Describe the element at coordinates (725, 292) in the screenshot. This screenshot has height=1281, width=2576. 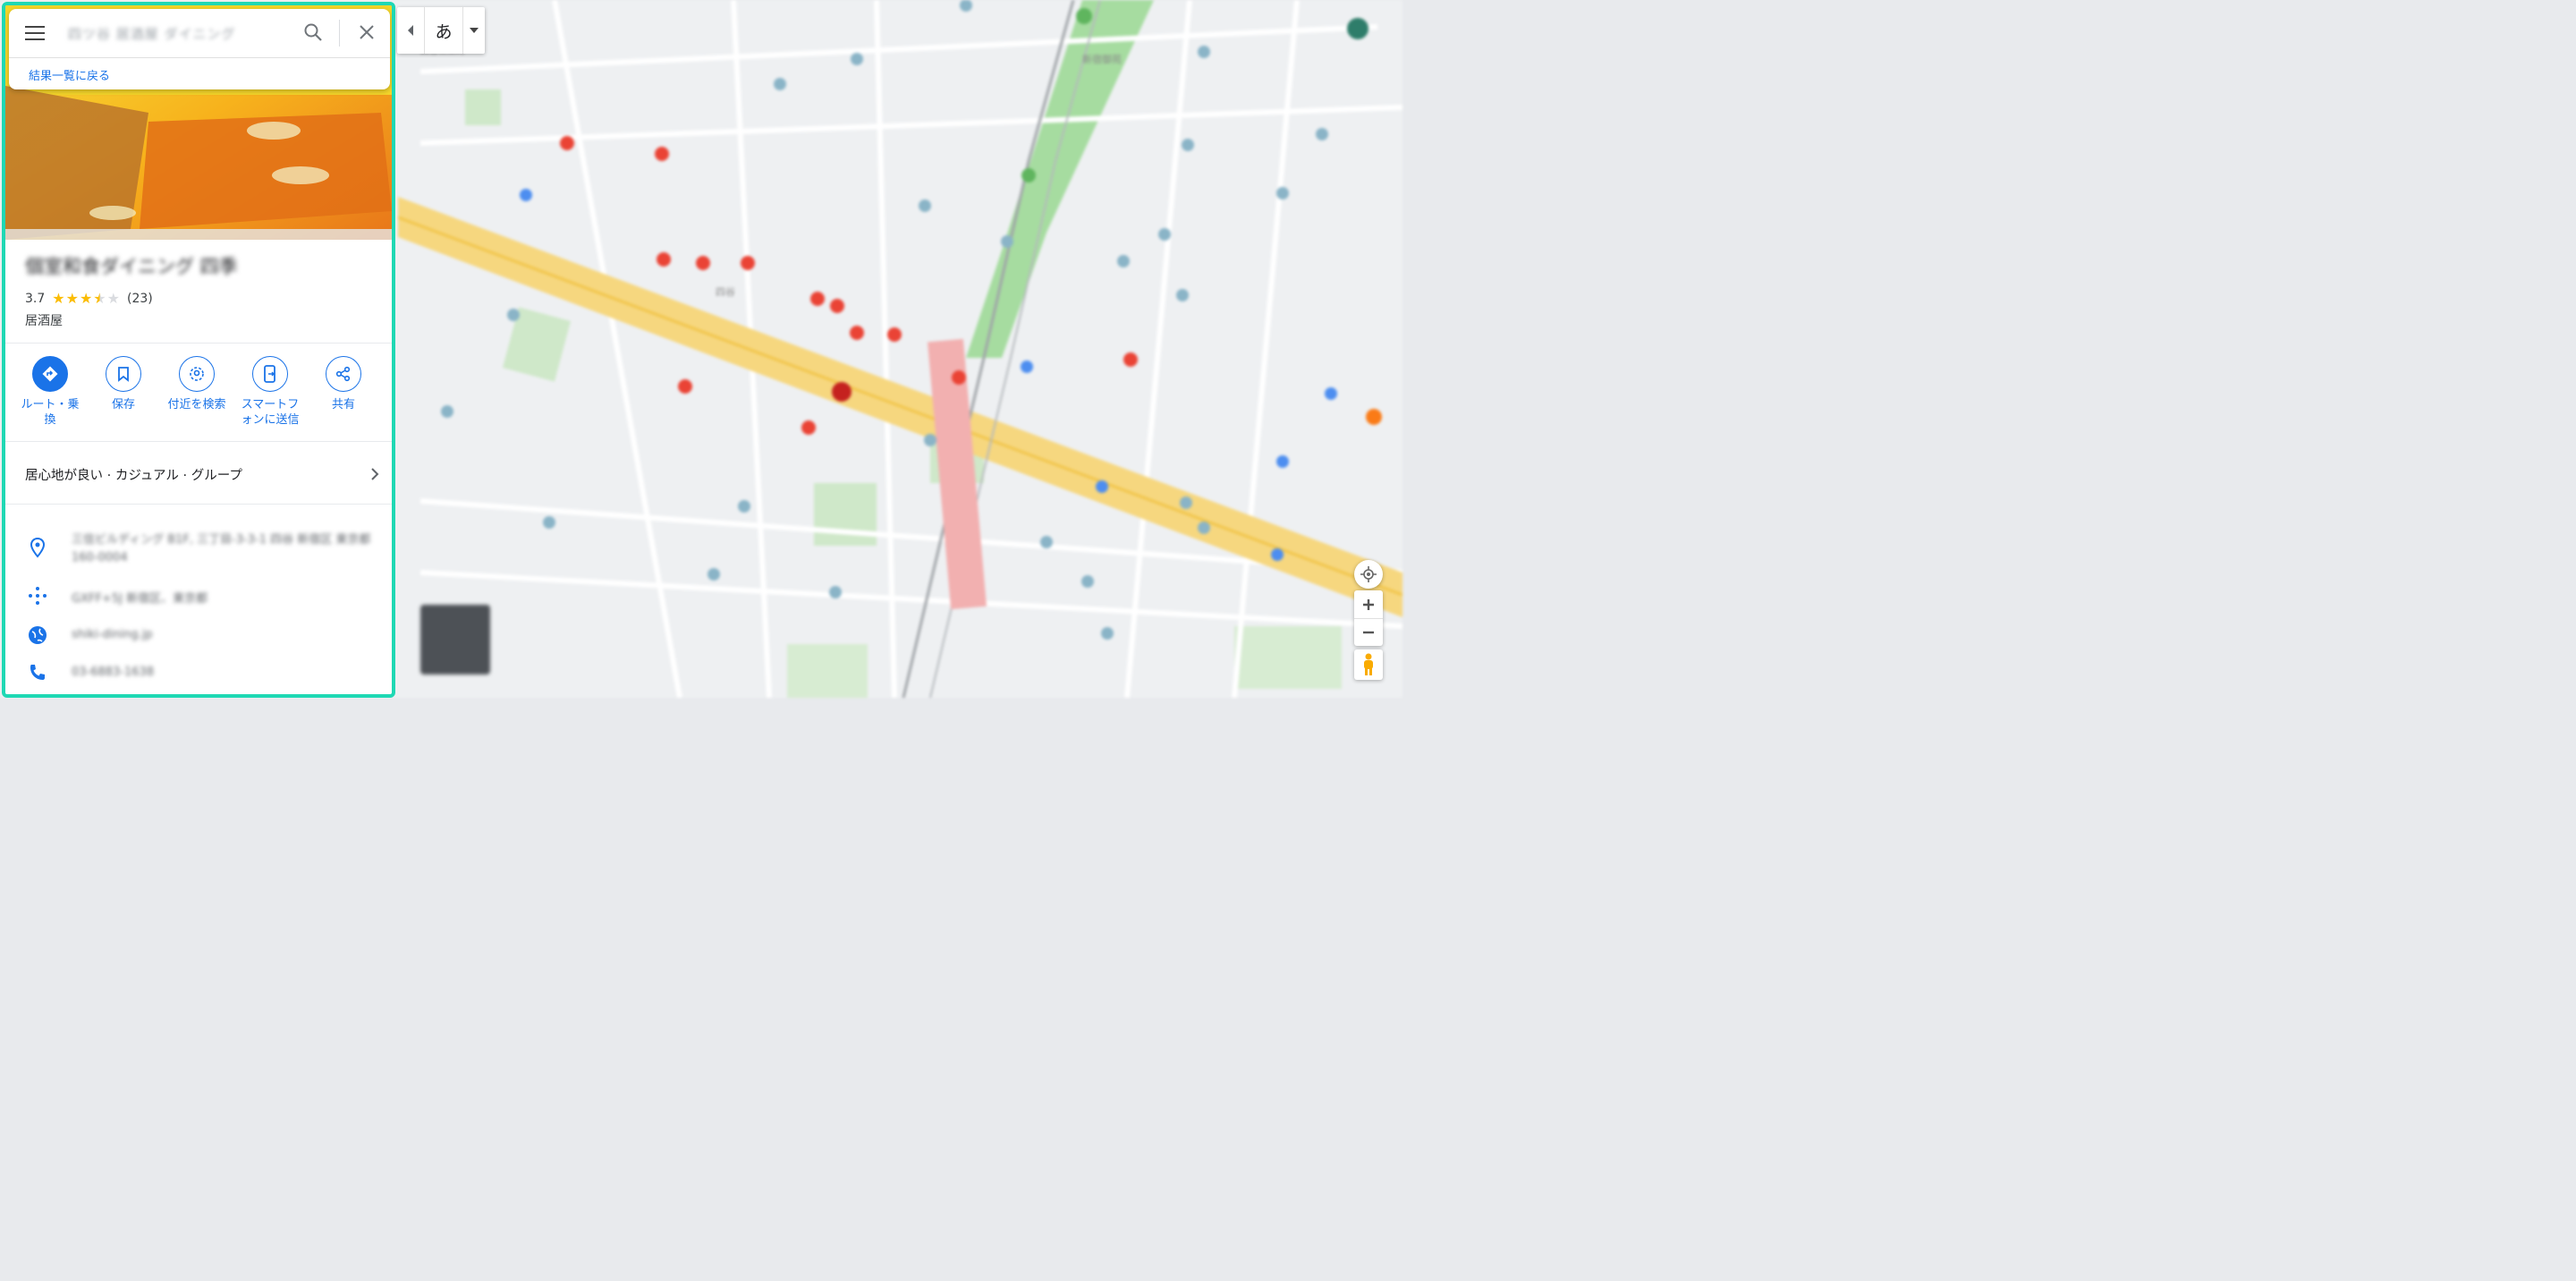
I see `svg-text: 四谷` at that location.